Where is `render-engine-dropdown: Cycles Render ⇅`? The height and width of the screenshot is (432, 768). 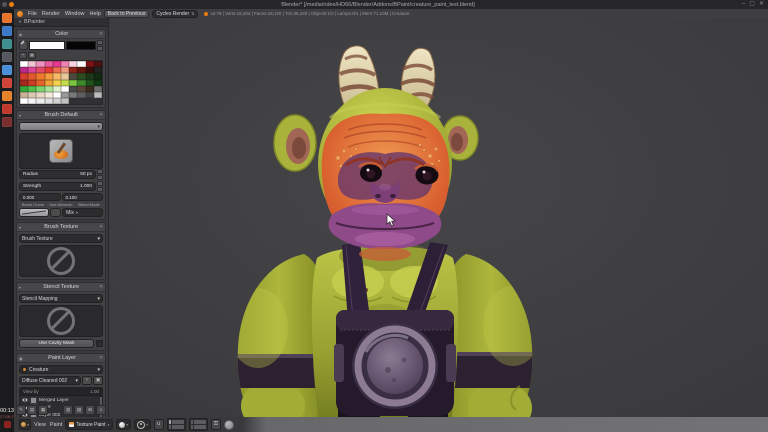 render-engine-dropdown: Cycles Render ⇅ is located at coordinates (175, 13).